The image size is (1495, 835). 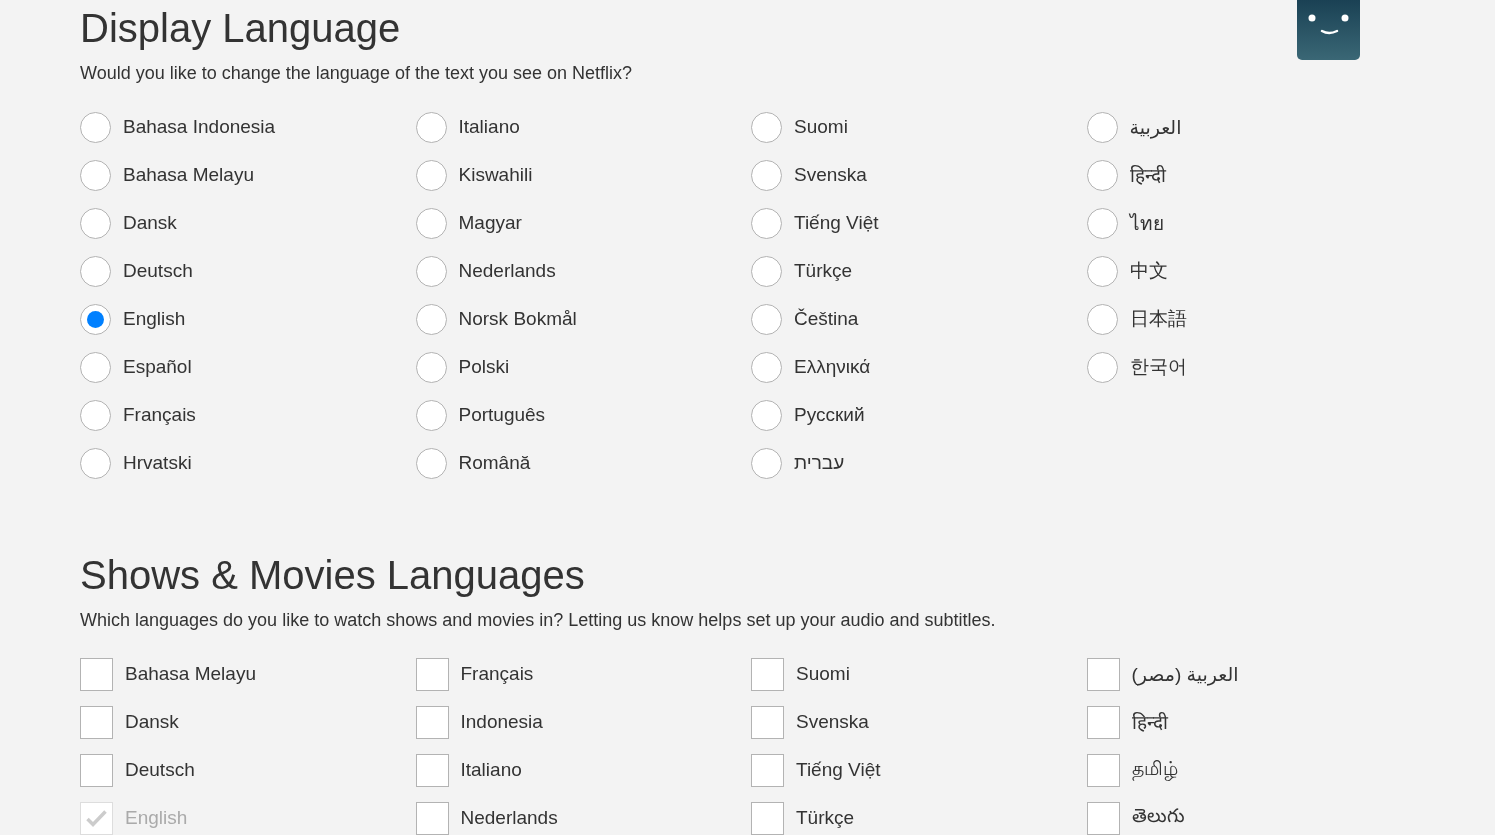 What do you see at coordinates (517, 319) in the screenshot?
I see `option-label: Norsk Bokmål` at bounding box center [517, 319].